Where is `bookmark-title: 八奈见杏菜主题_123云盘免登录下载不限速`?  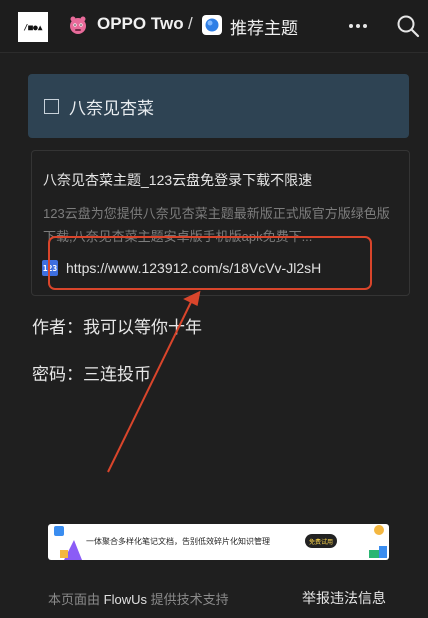
bookmark-title: 八奈见杏菜主题_123云盘免登录下载不限速 is located at coordinates (177, 180).